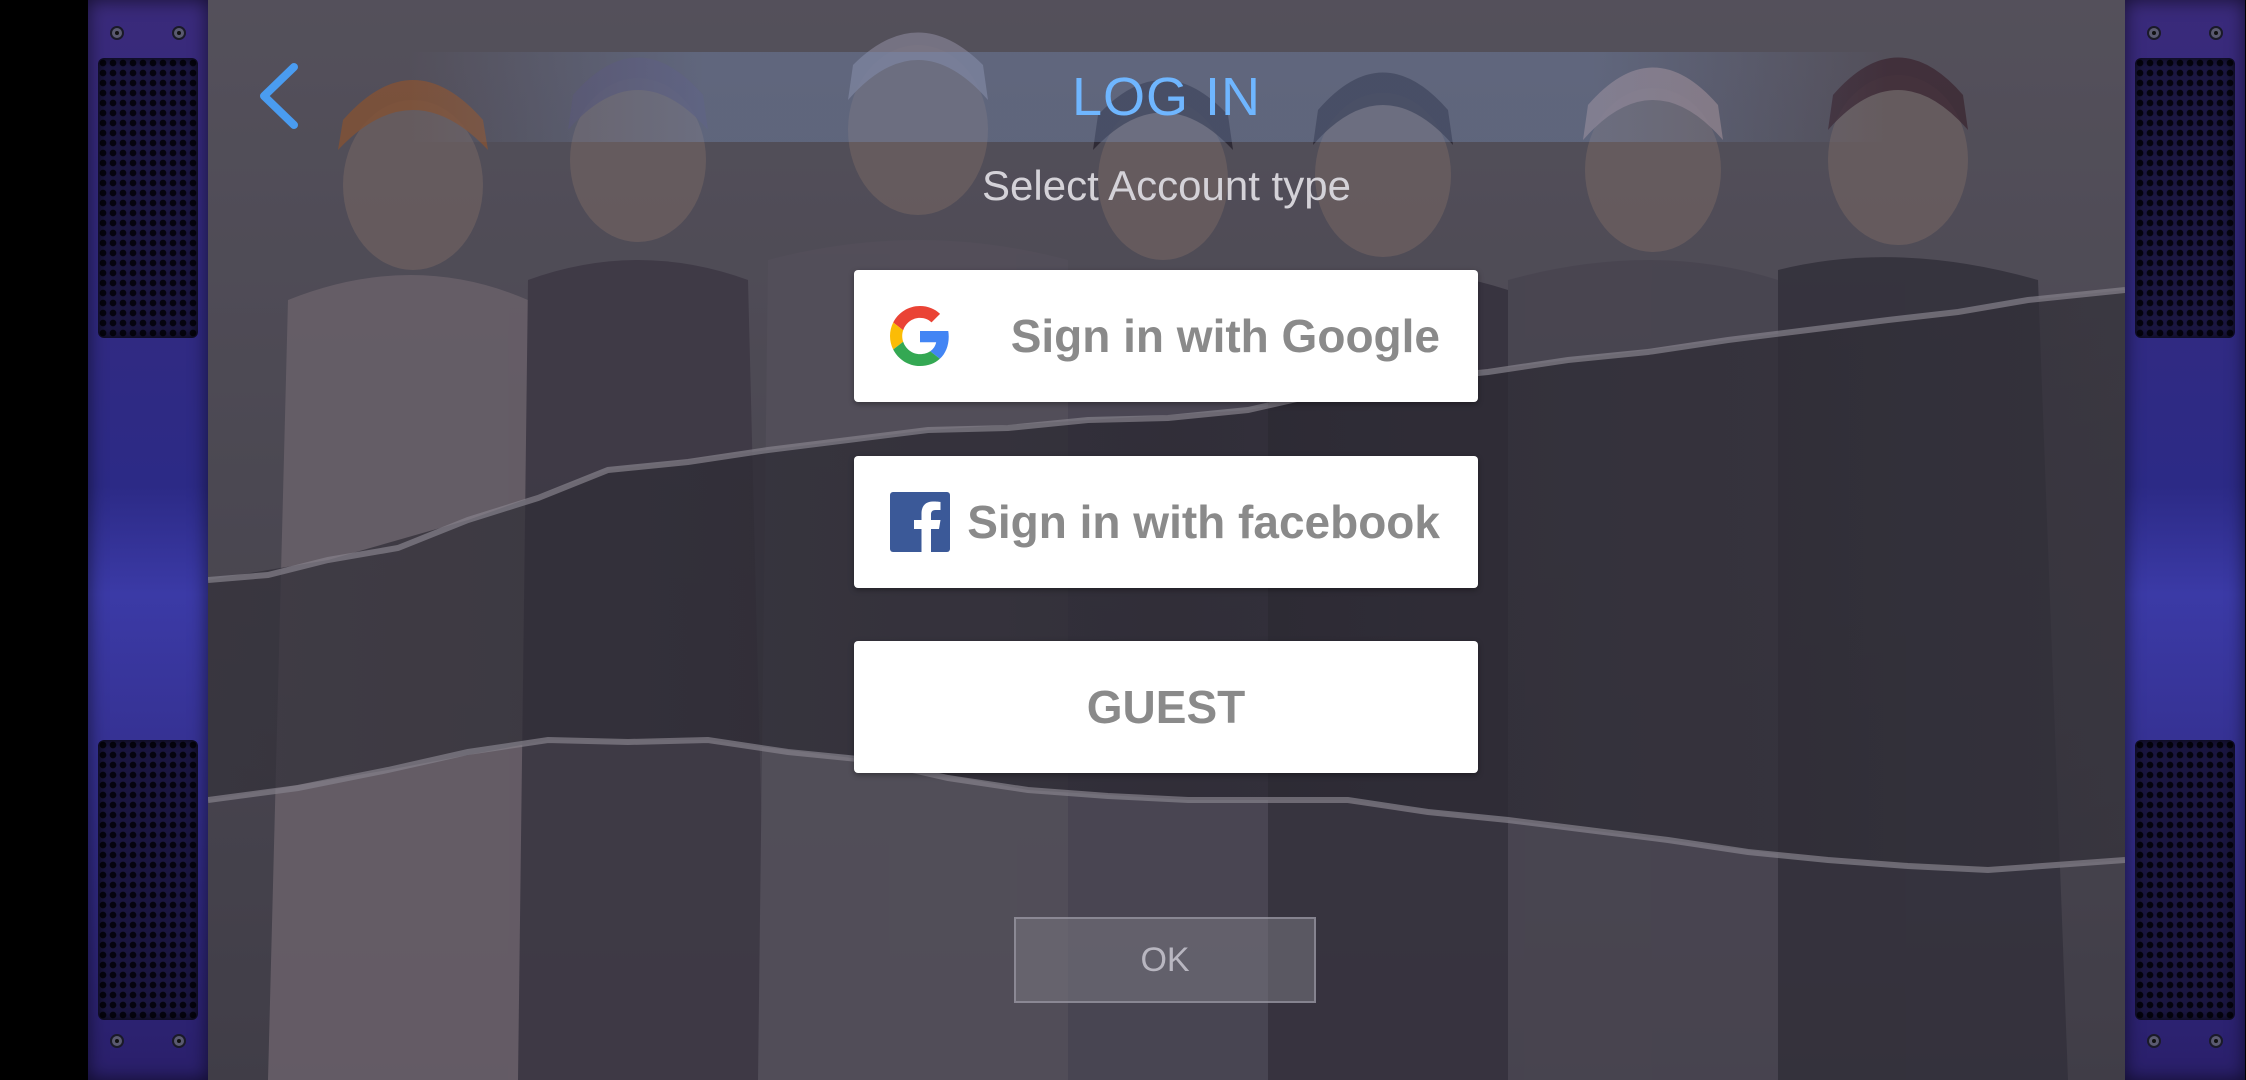 This screenshot has height=1080, width=2246. Describe the element at coordinates (1203, 522) in the screenshot. I see `facebook-sign-in-label: Sign in with facebook` at that location.